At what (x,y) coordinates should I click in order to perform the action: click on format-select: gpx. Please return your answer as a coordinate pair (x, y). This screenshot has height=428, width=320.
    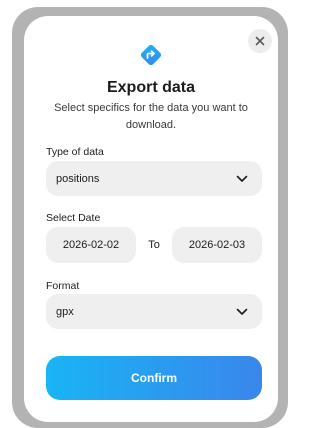
    Looking at the image, I should click on (154, 311).